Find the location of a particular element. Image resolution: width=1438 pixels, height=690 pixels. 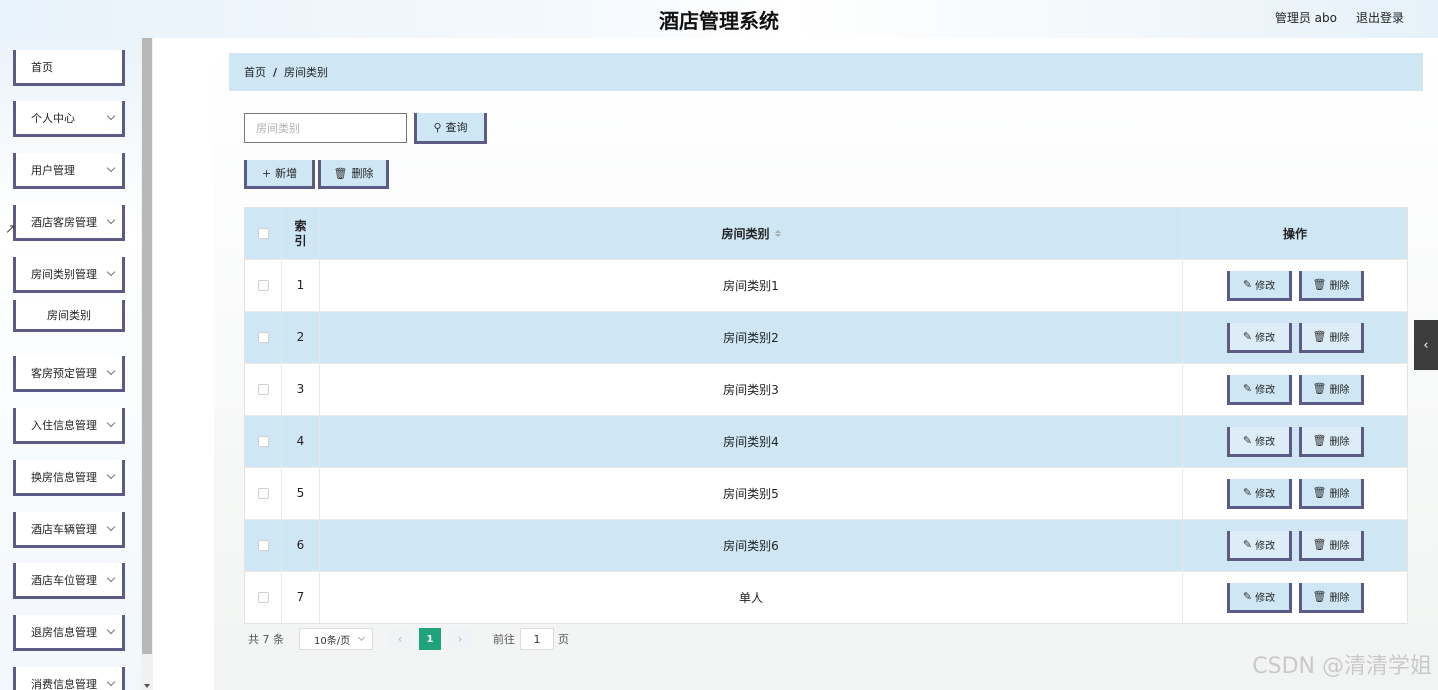

breadcrumb-home: 首页 is located at coordinates (255, 72).